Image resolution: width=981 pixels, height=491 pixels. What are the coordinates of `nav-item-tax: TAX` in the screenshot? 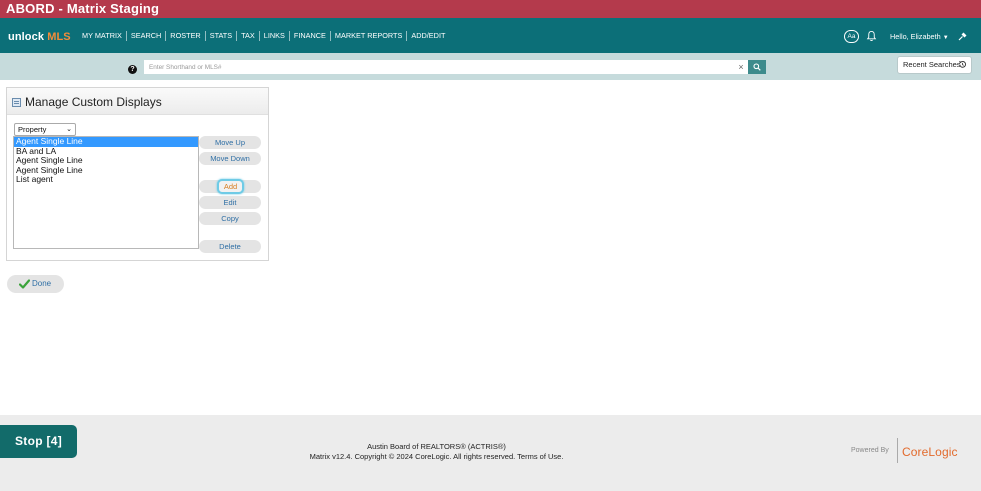 It's located at (248, 36).